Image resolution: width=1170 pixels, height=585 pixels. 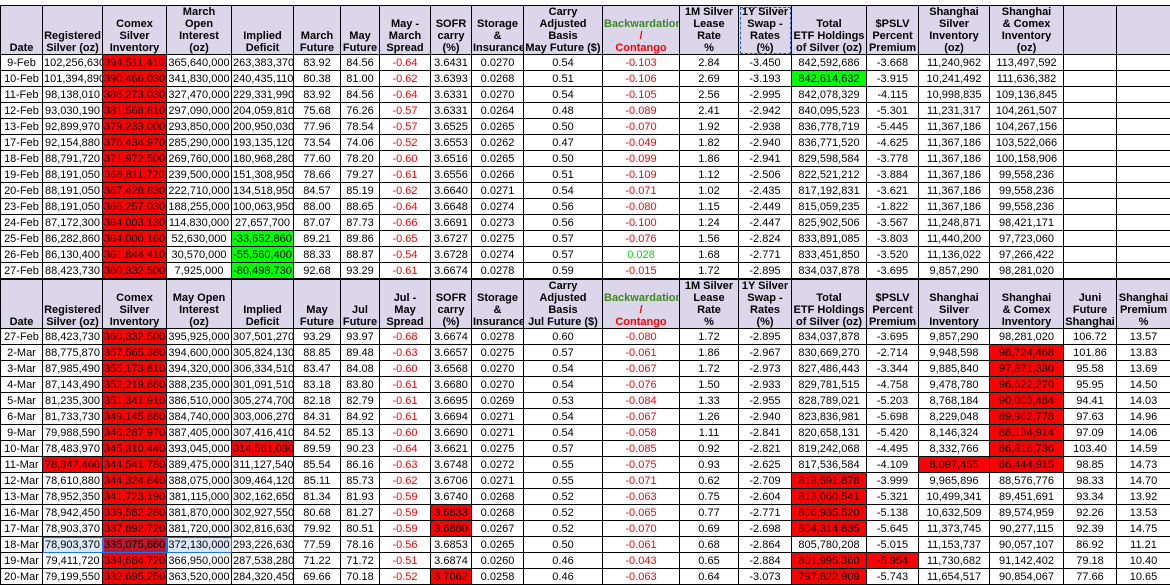 What do you see at coordinates (641, 159) in the screenshot?
I see `cell-backwardation-contango: -0.099` at bounding box center [641, 159].